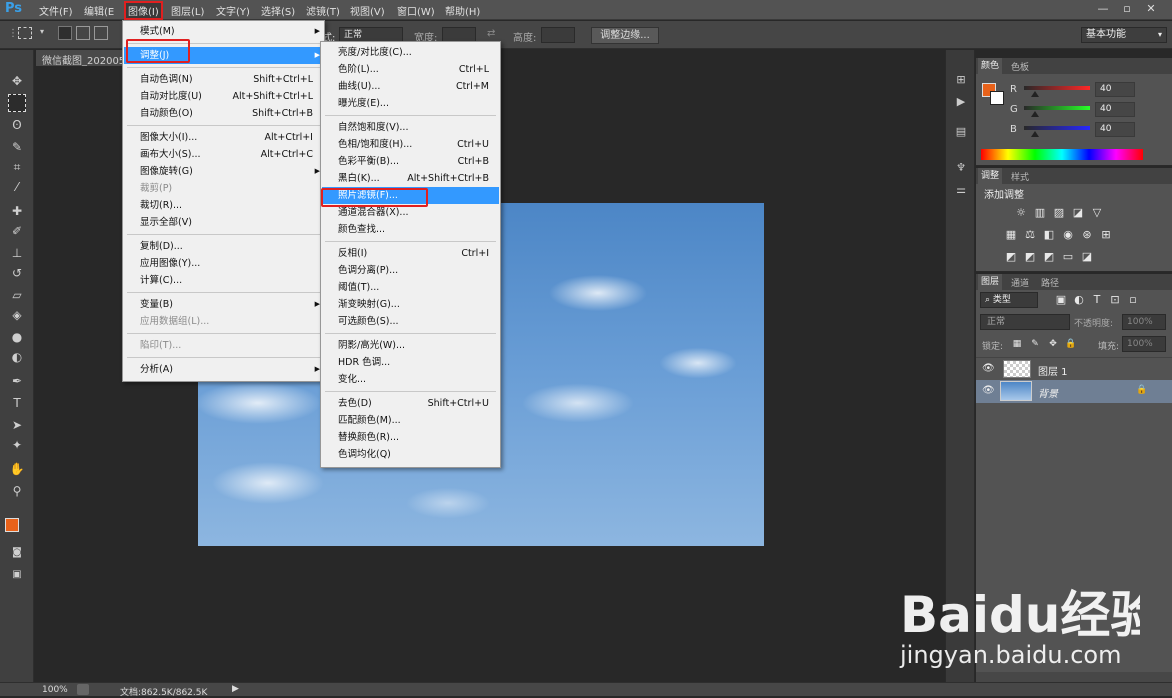  Describe the element at coordinates (1144, 344) in the screenshot. I see `fill-input: 100%` at that location.